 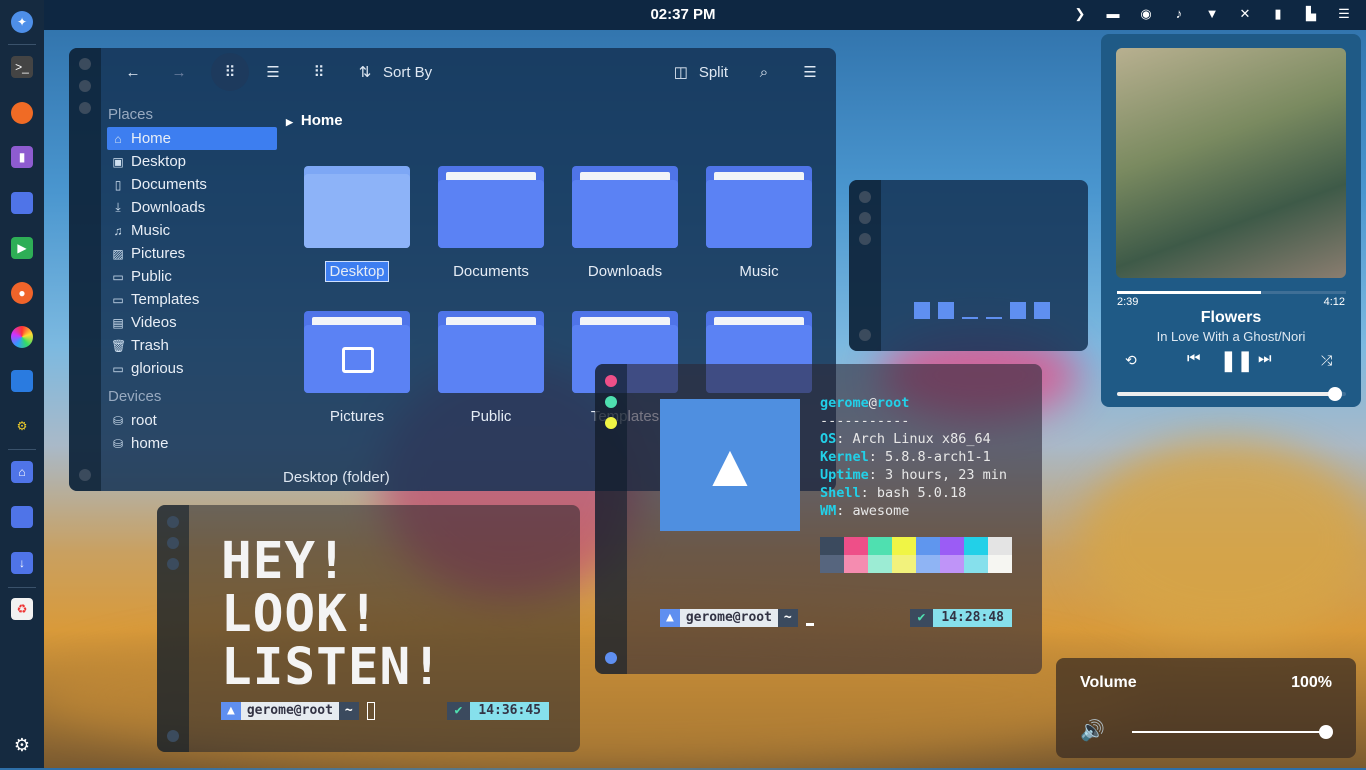 What do you see at coordinates (22, 22) in the screenshot?
I see `launcher-icon: ✦` at bounding box center [22, 22].